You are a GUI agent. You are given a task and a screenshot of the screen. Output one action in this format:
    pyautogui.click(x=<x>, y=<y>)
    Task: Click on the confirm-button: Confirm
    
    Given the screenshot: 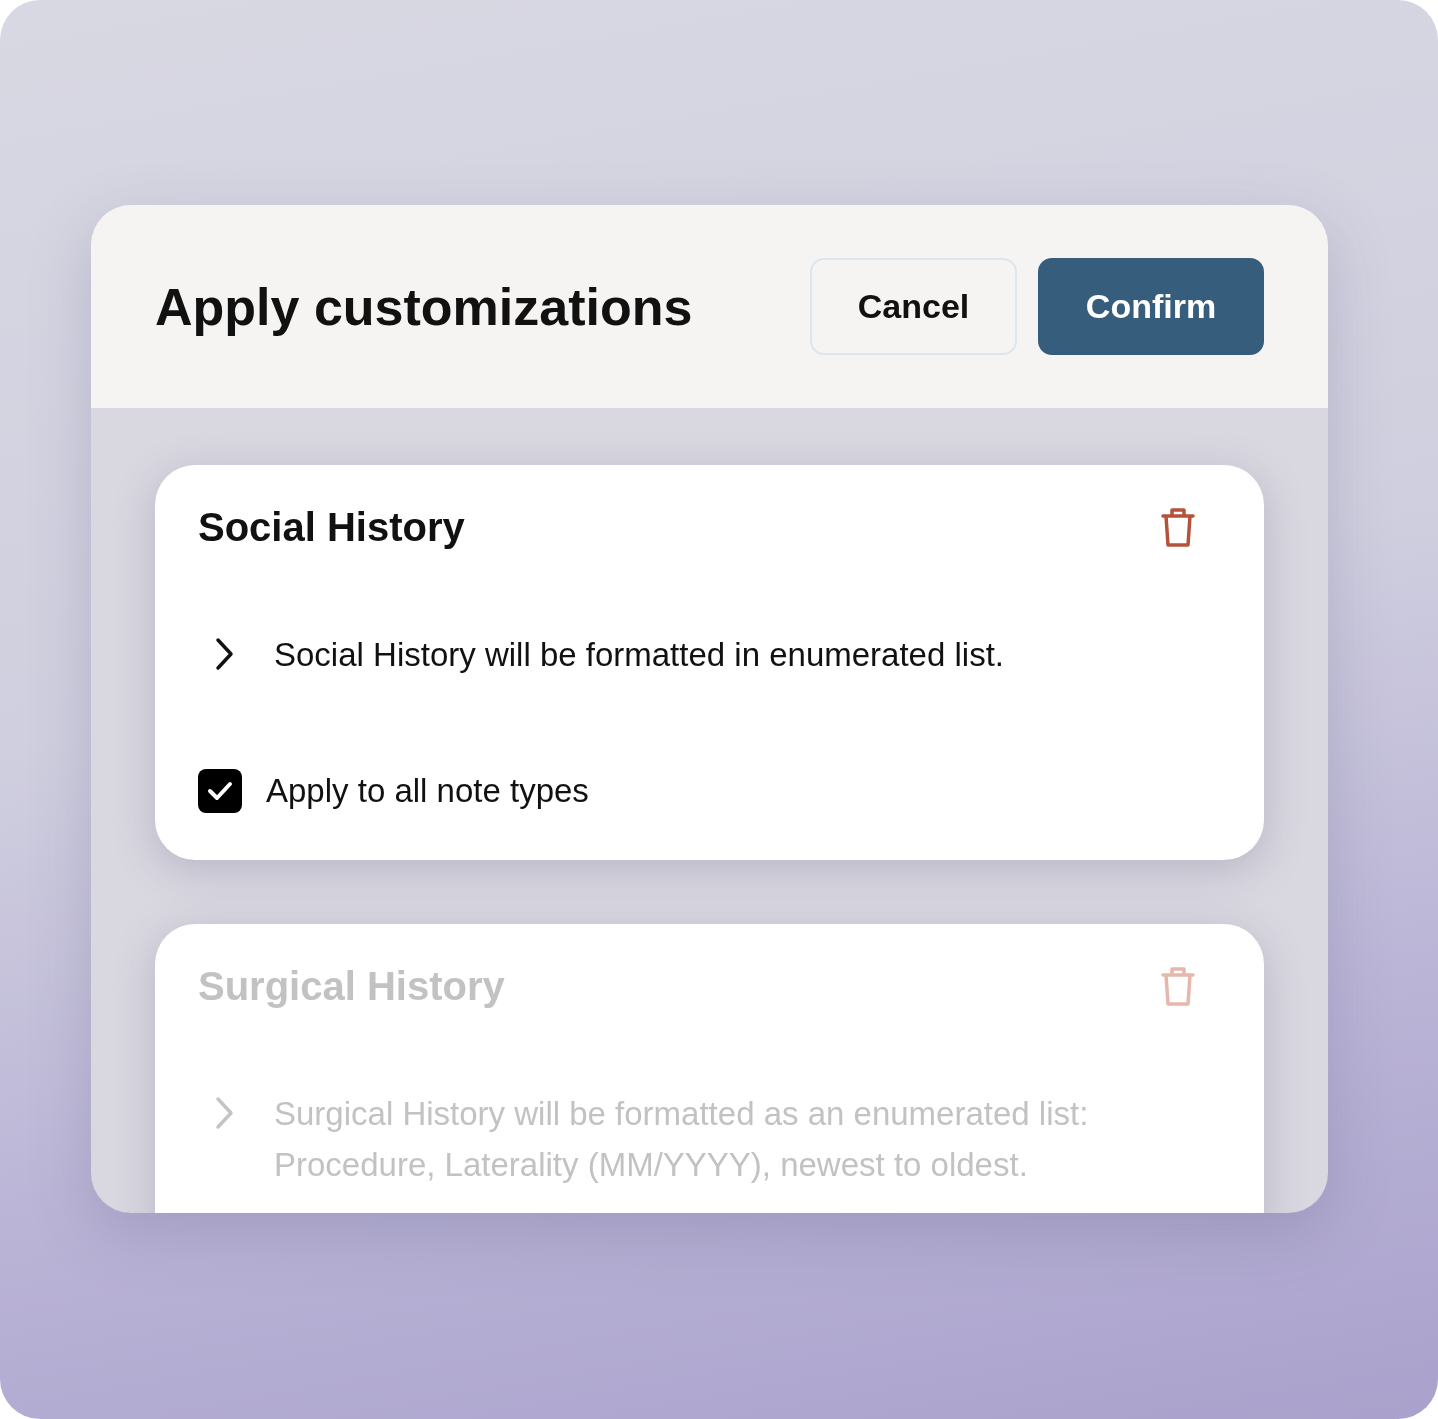 What is the action you would take?
    pyautogui.click(x=1151, y=306)
    